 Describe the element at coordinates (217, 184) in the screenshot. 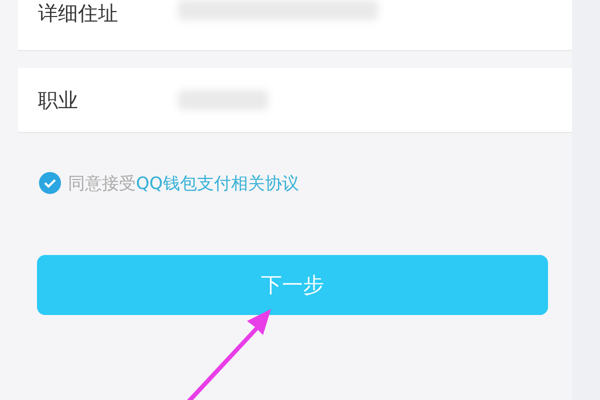

I see `agreement-link: QQ钱包支付相关协议` at that location.